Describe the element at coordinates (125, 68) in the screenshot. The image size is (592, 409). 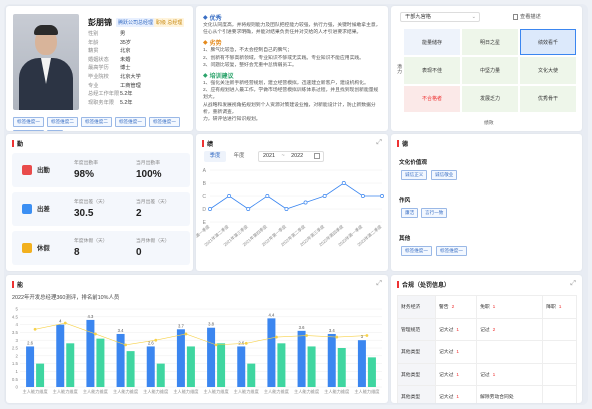
I see `profile-field-value: 博士` at that location.